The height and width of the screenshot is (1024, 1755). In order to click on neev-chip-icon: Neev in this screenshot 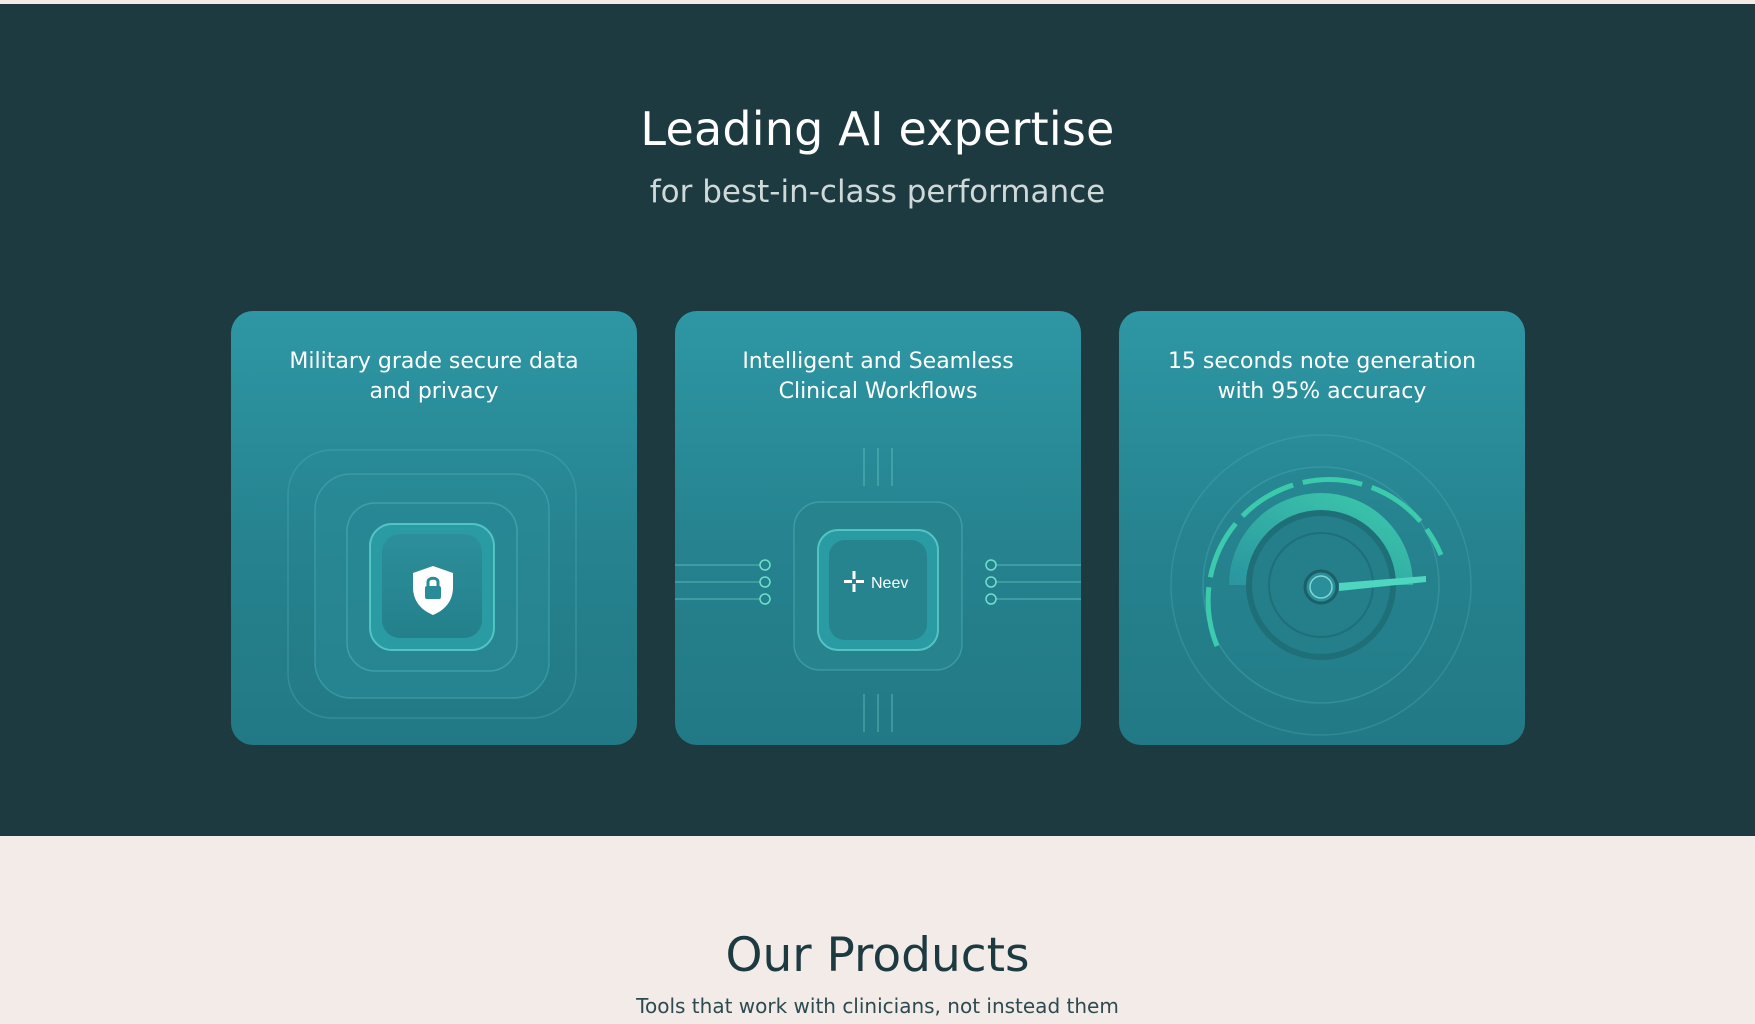, I will do `click(878, 590)`.